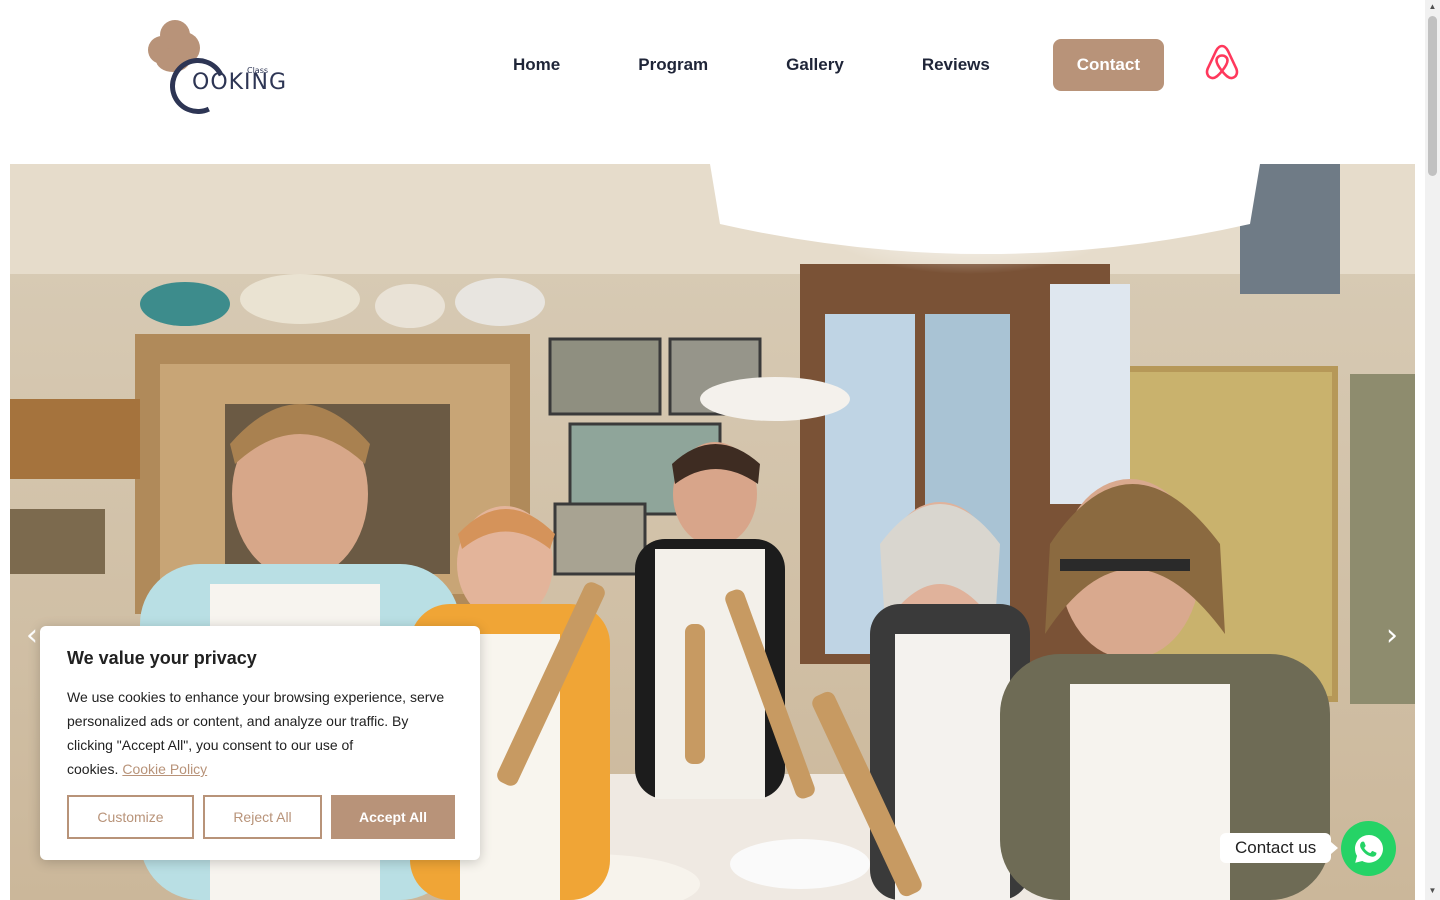 This screenshot has width=1440, height=900. I want to click on logo-wordmark: OOKING, so click(240, 82).